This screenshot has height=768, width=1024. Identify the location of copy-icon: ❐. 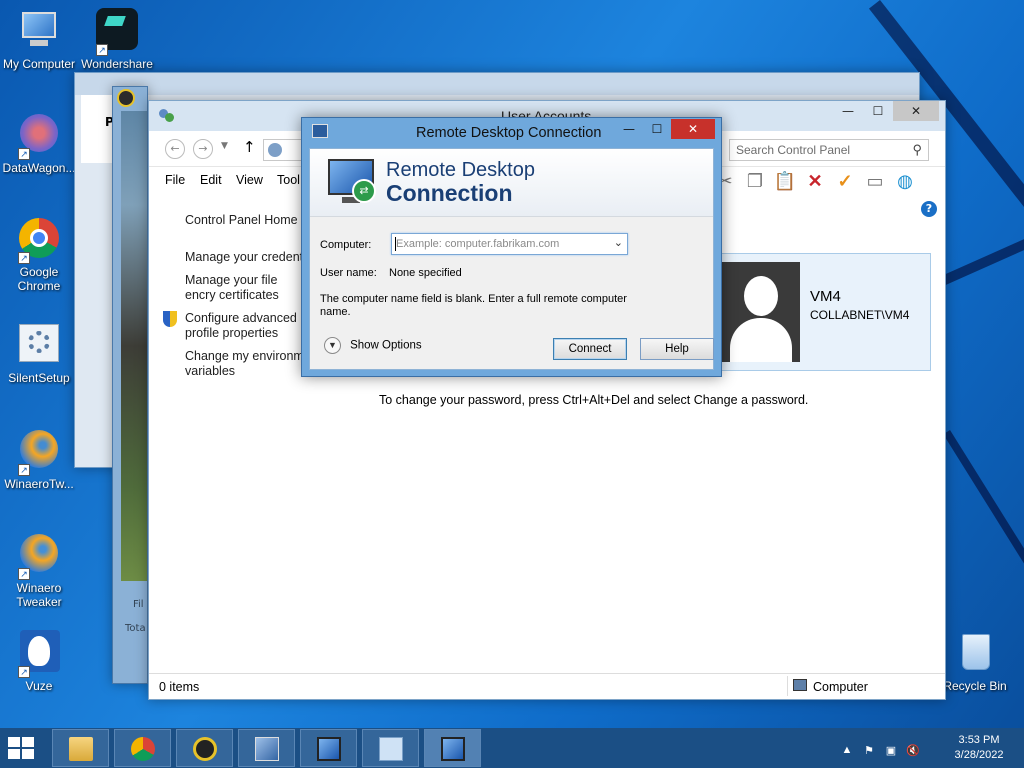
(755, 181).